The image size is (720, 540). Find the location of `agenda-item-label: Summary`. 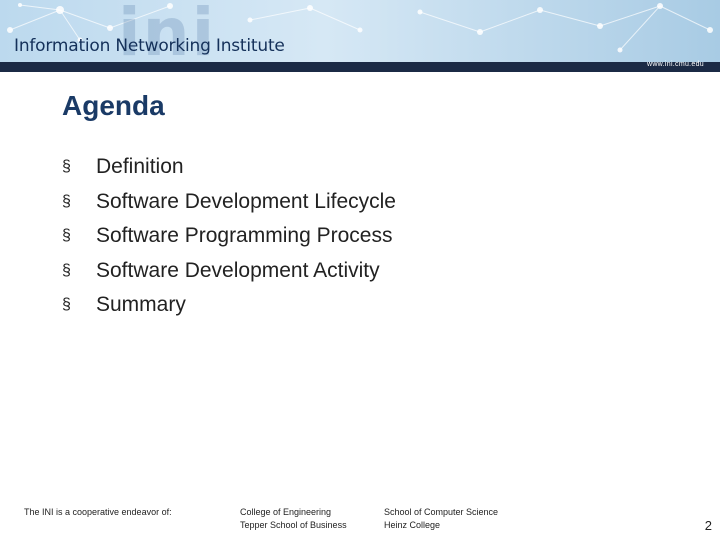

agenda-item-label: Summary is located at coordinates (141, 305).